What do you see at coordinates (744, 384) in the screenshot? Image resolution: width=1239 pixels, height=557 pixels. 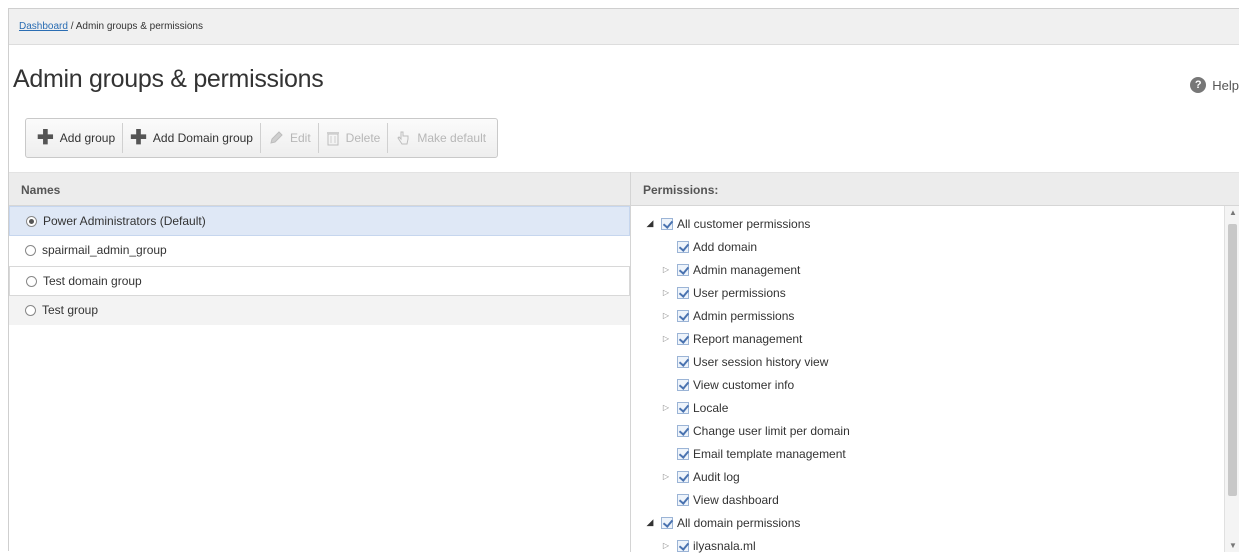 I see `permission-label: View customer info` at bounding box center [744, 384].